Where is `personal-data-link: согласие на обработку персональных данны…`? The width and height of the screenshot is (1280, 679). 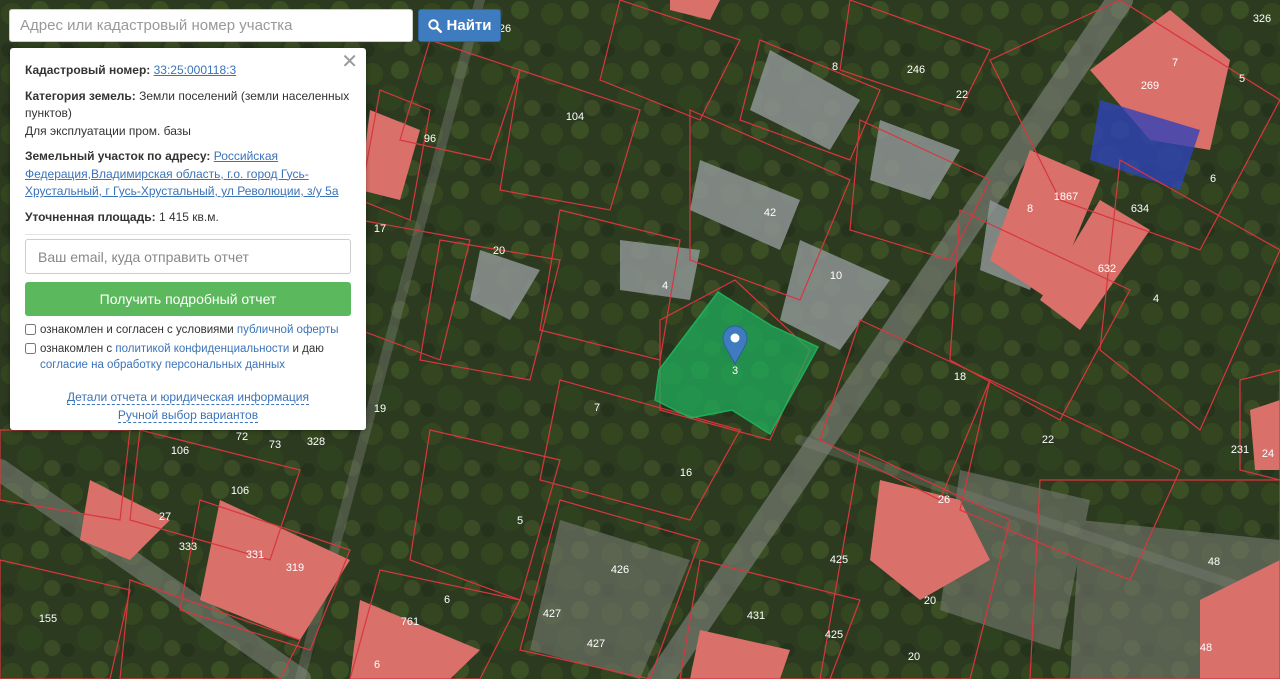
personal-data-link: согласие на обработку персональных данны… is located at coordinates (162, 365).